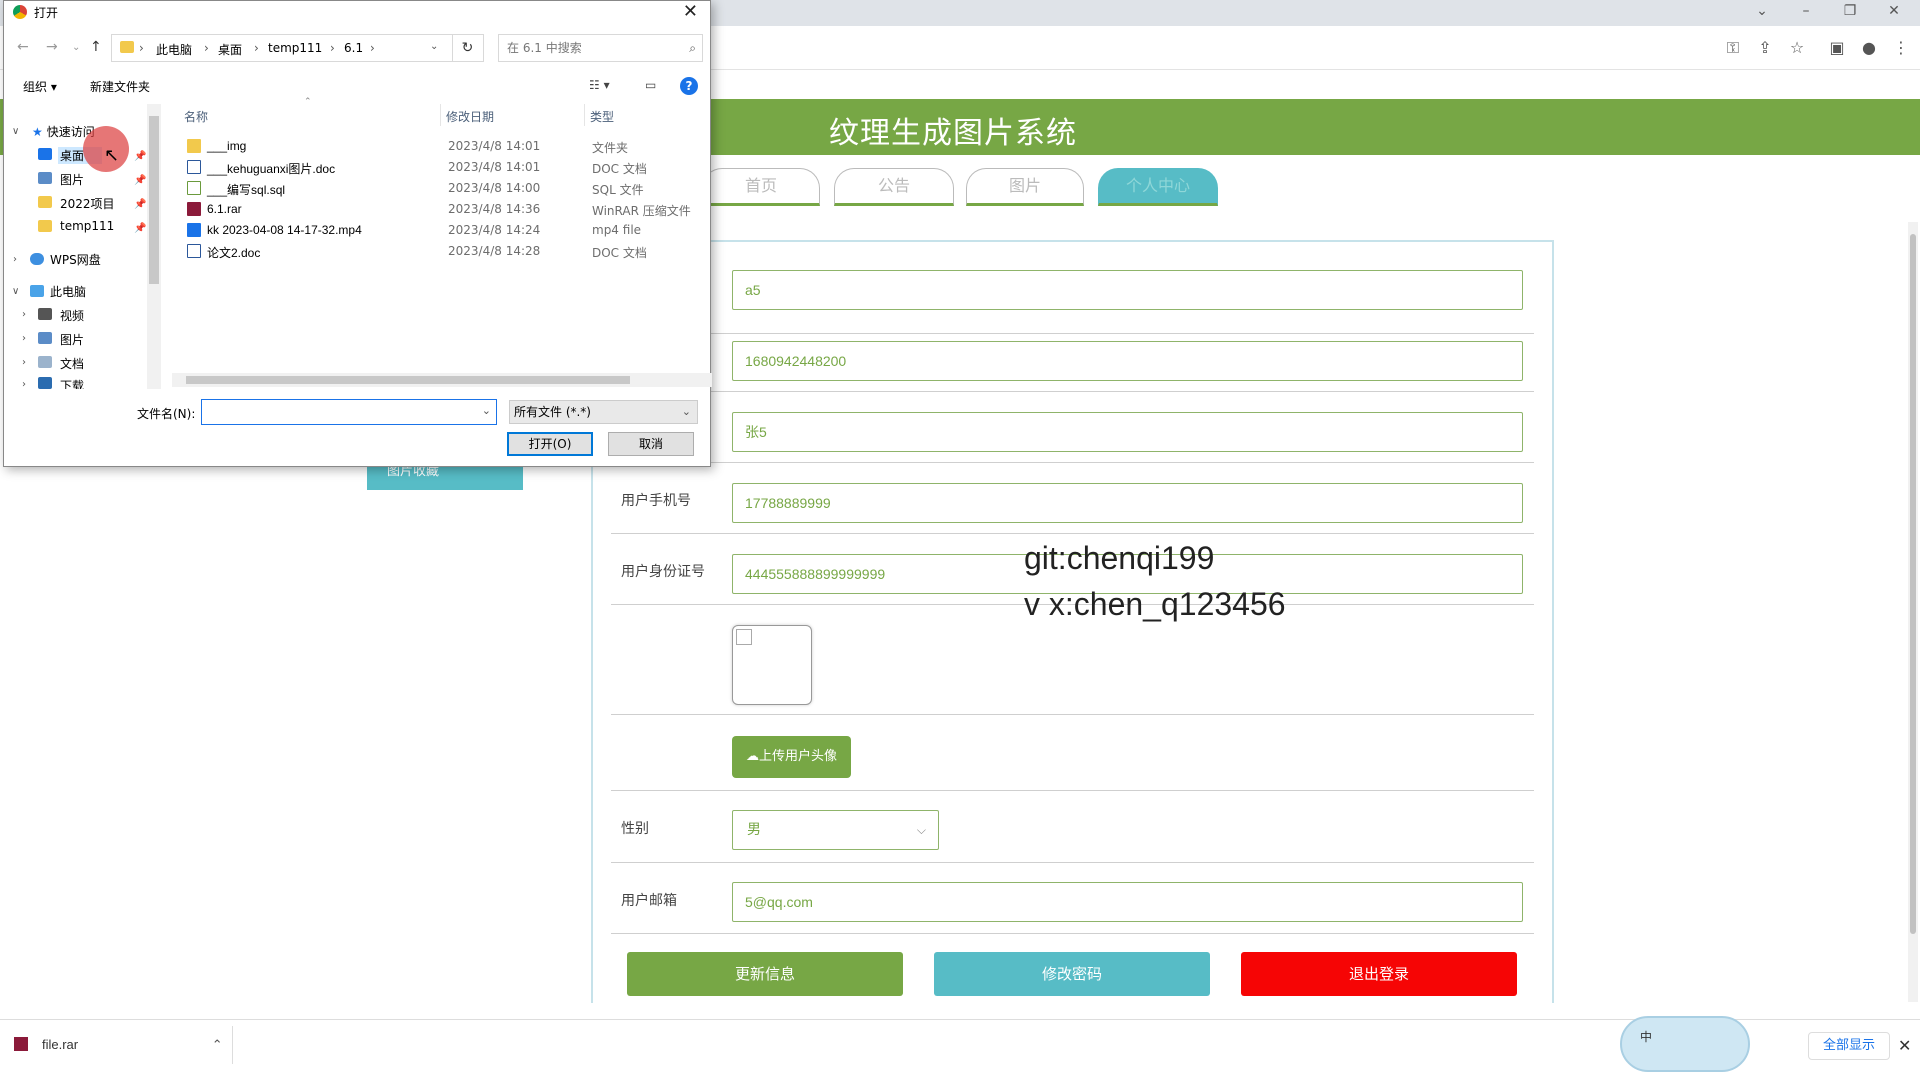 The image size is (1920, 1072). I want to click on pin-icon: 📌, so click(140, 180).